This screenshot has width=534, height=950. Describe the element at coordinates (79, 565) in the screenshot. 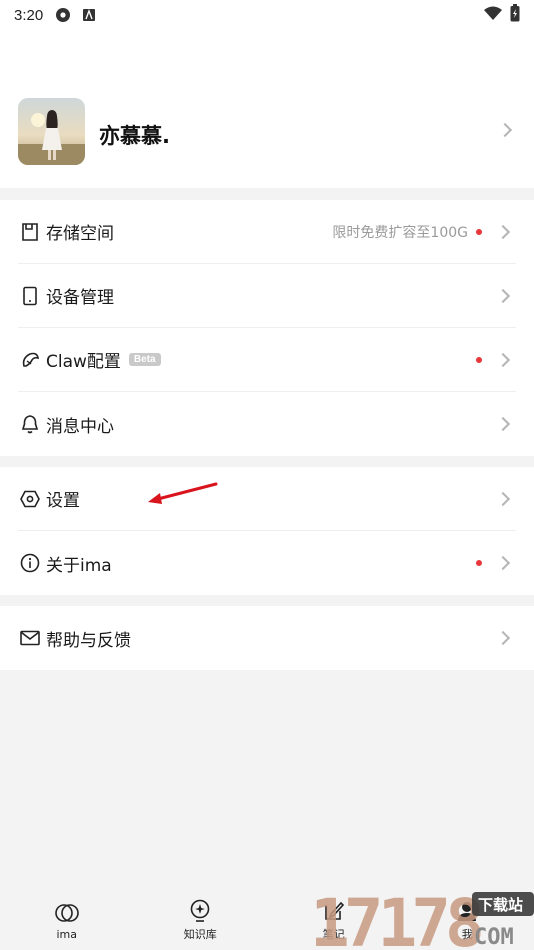

I see `menu-item-label: 关于ima` at that location.